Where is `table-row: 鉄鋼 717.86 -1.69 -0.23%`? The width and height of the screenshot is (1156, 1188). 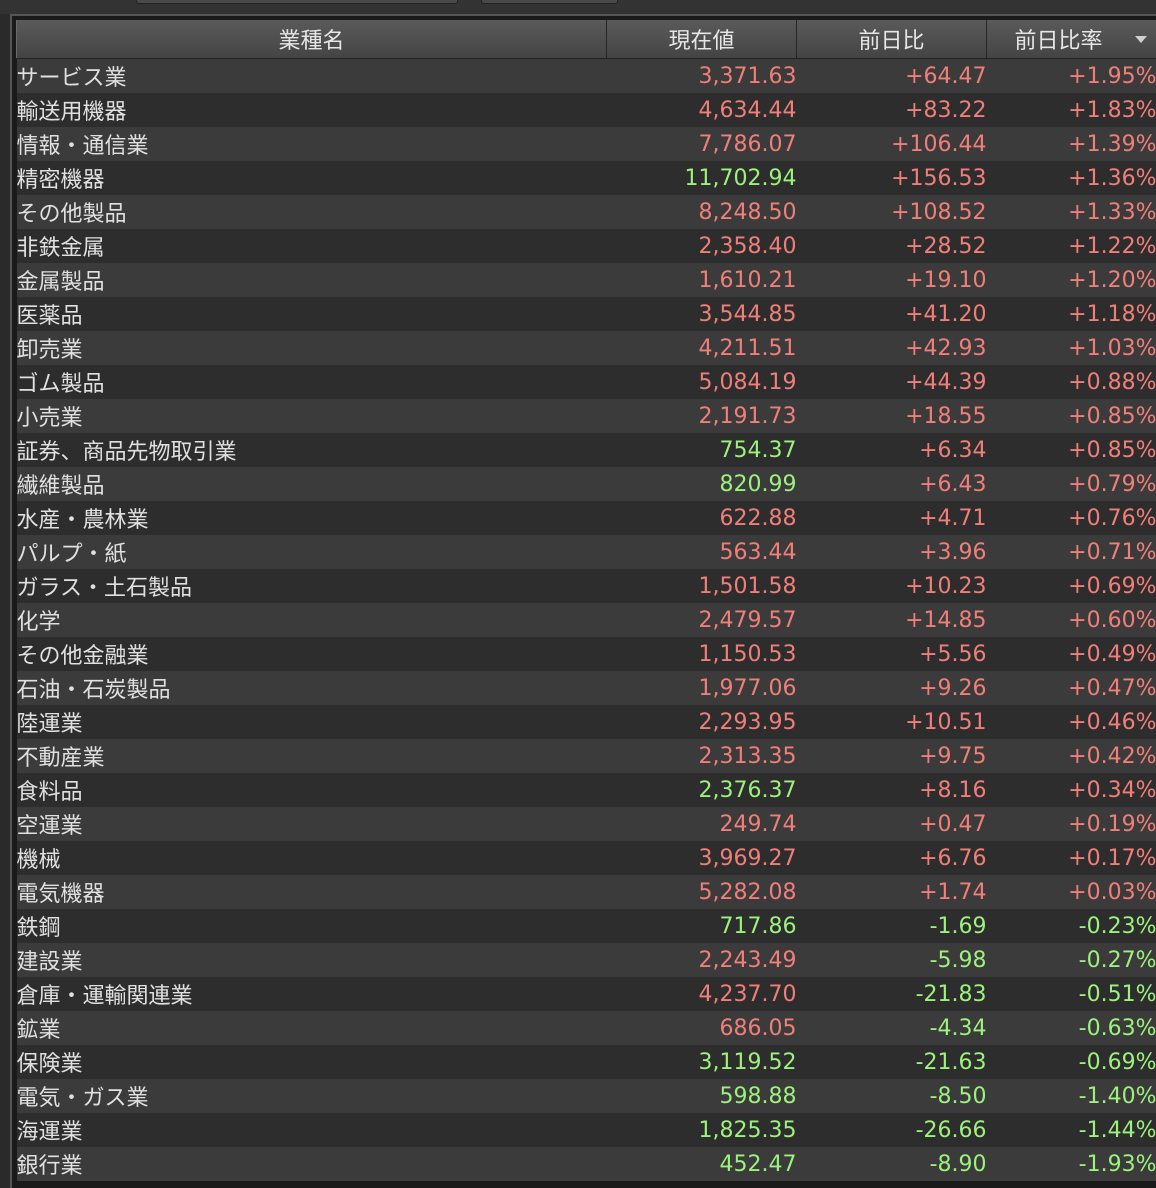 table-row: 鉄鋼 717.86 -1.69 -0.23% is located at coordinates (586, 926).